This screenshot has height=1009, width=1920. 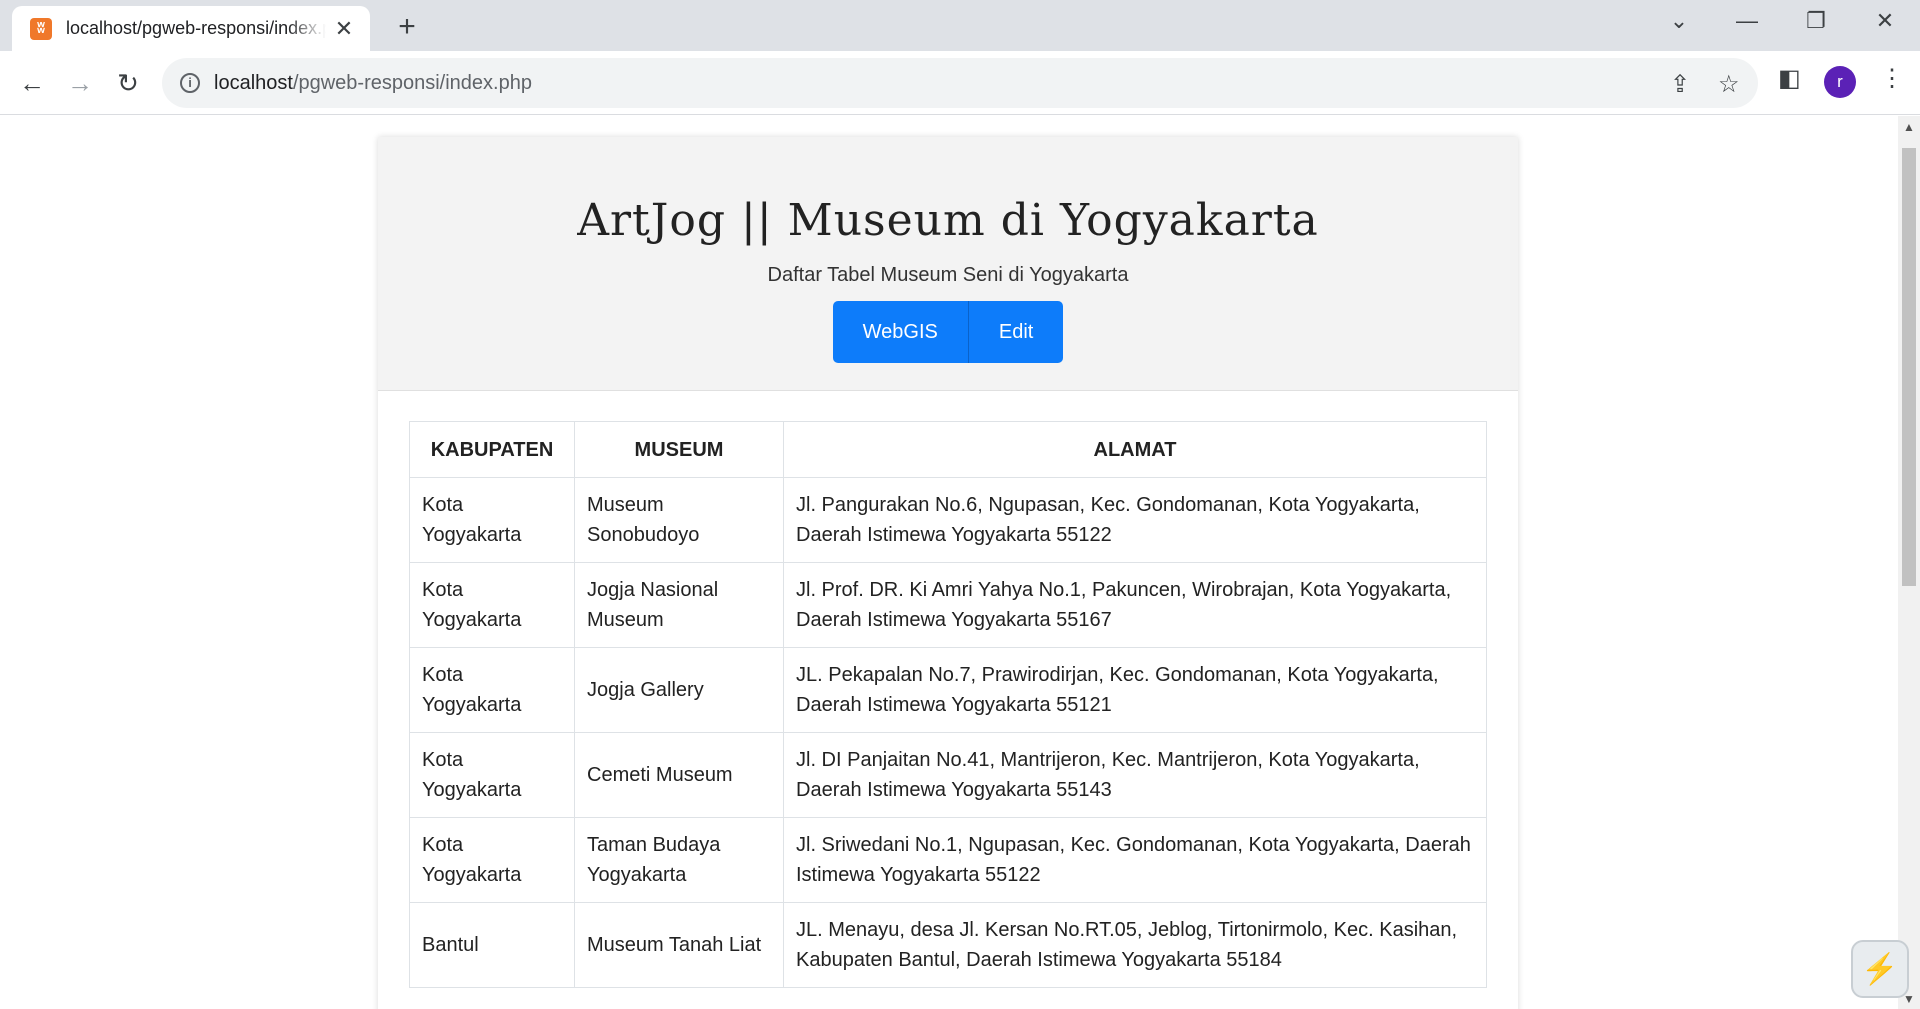 What do you see at coordinates (190, 83) in the screenshot?
I see `site-info-icon: i` at bounding box center [190, 83].